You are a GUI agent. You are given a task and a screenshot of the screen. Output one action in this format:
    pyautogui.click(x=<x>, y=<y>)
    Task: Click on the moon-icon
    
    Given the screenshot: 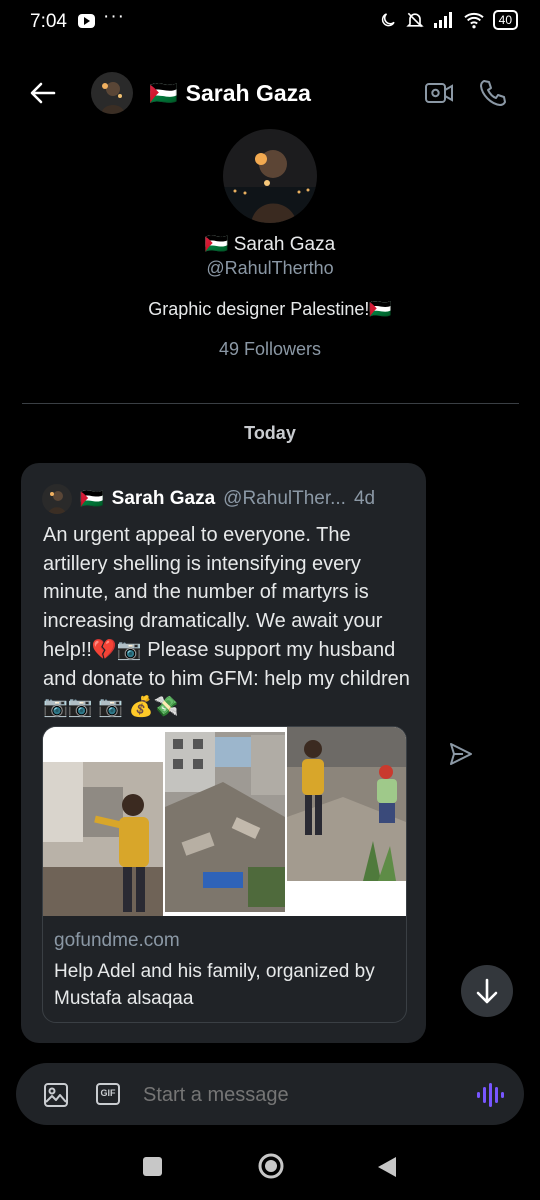 What is the action you would take?
    pyautogui.click(x=388, y=20)
    